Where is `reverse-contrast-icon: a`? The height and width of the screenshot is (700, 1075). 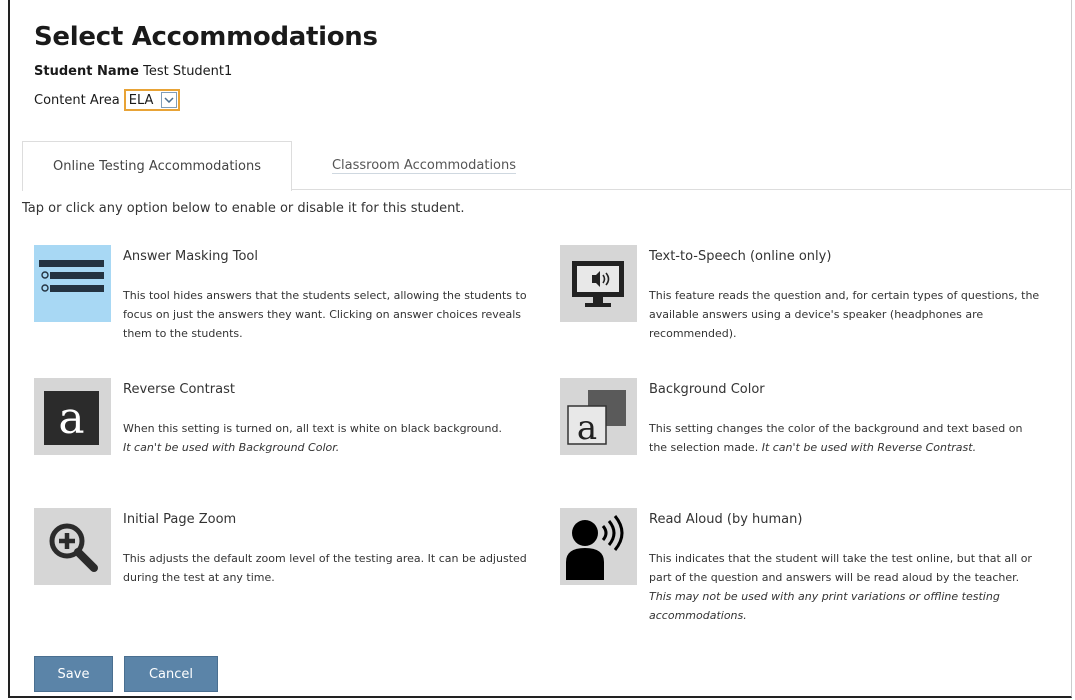
reverse-contrast-icon: a is located at coordinates (72, 416).